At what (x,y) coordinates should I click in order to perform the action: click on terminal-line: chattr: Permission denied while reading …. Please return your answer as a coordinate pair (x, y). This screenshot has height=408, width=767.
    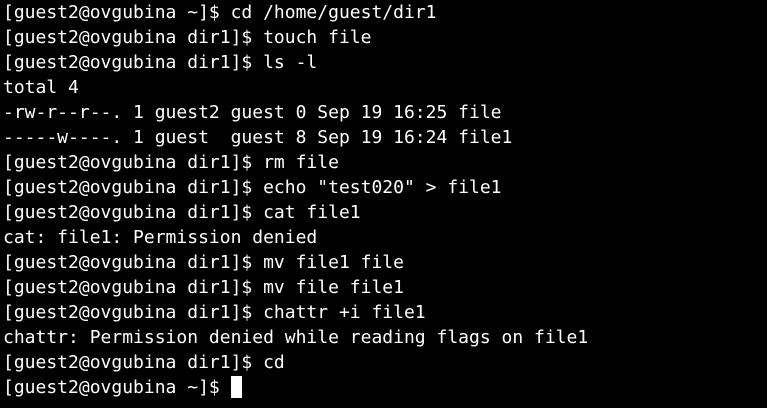
    Looking at the image, I should click on (296, 337).